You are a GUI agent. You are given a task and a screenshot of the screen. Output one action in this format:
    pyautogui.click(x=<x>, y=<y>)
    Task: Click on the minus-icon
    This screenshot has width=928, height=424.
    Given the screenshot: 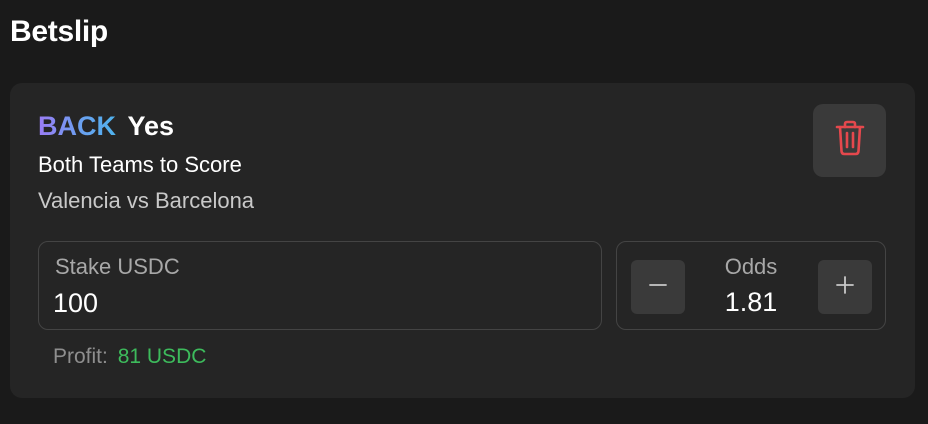 What is the action you would take?
    pyautogui.click(x=658, y=287)
    